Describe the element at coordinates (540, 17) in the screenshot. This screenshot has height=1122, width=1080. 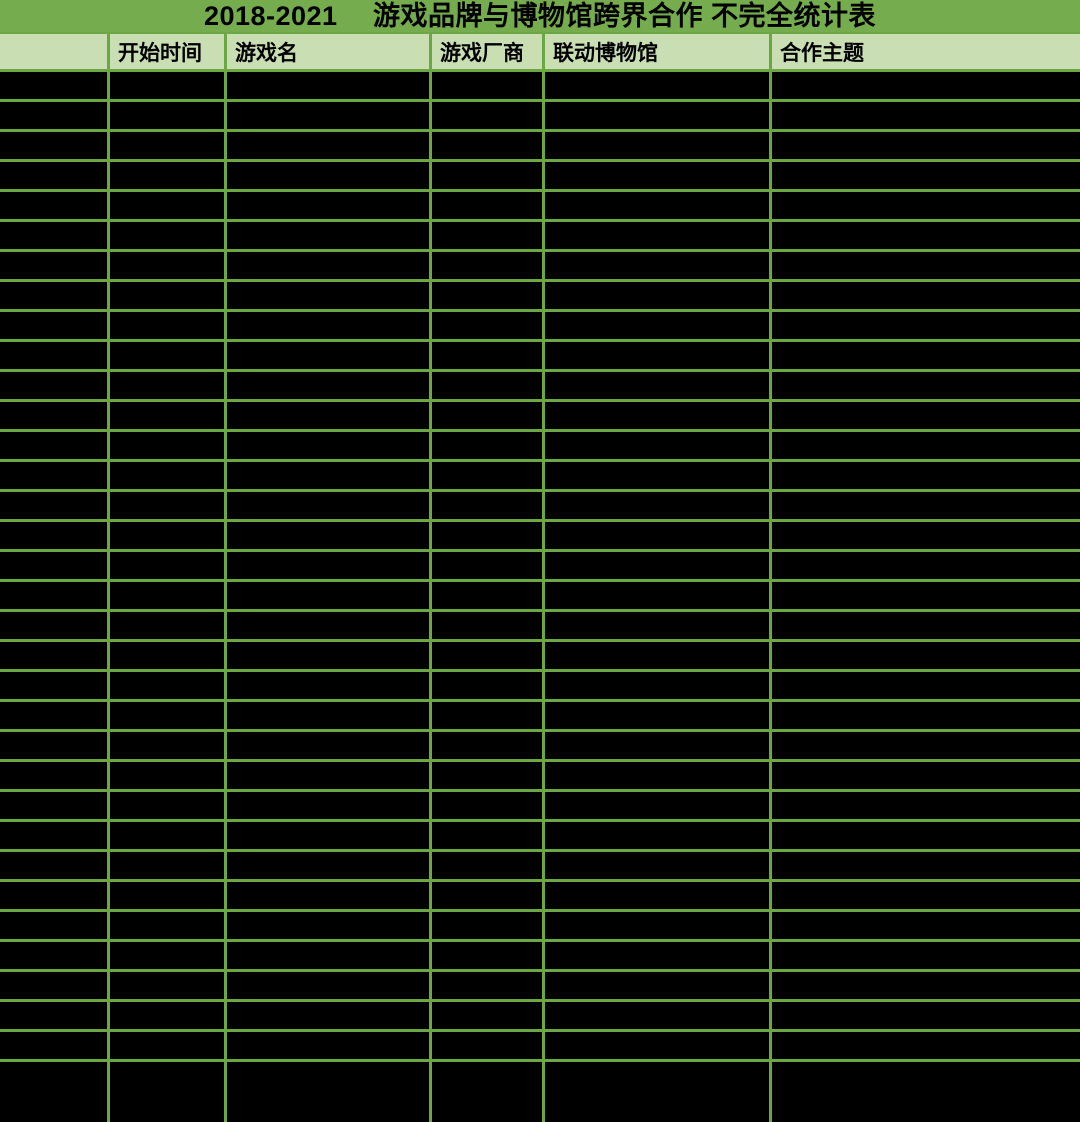
I see `table-title: 2018-2021 游戏品牌与博物馆跨界合作 不完全统计表` at that location.